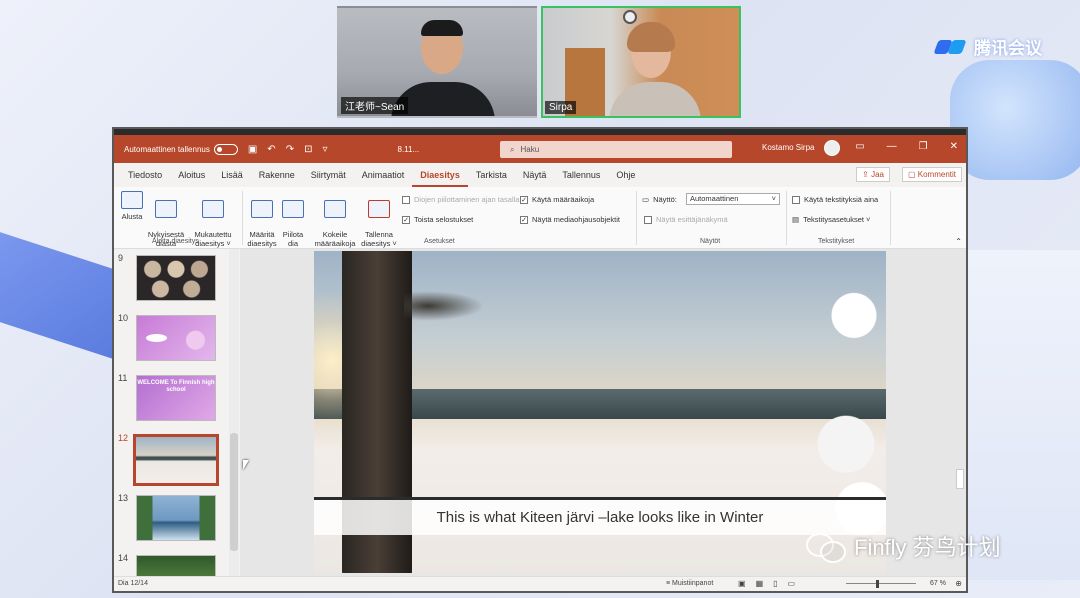 The image size is (1080, 598). What do you see at coordinates (234, 414) in the screenshot?
I see `thumbnails-scrollbar` at bounding box center [234, 414].